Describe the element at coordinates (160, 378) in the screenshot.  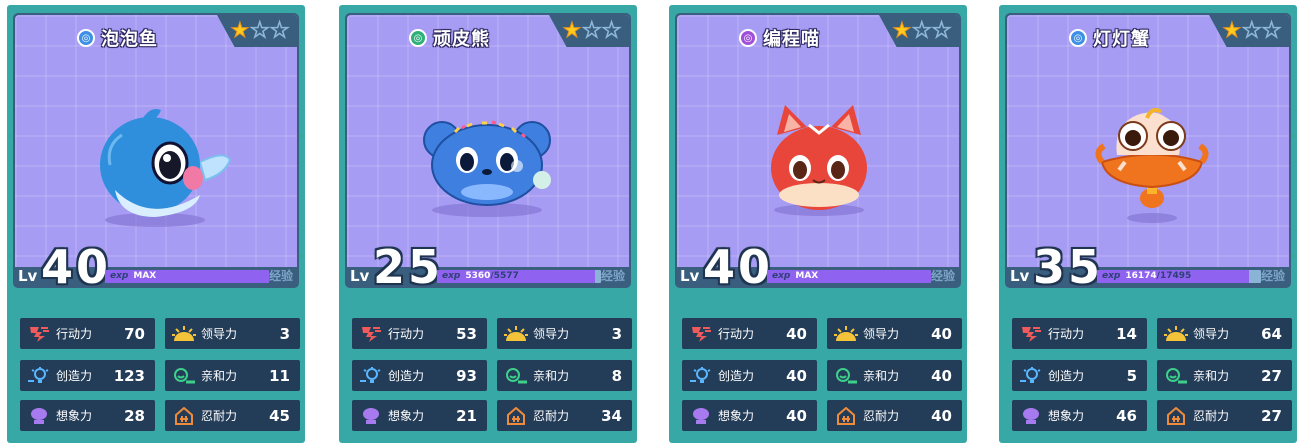
I see `stats-panel: 行动力 70 领导力 3 创造力 123 亲和力 11 想象力 28 忍耐力 45` at that location.